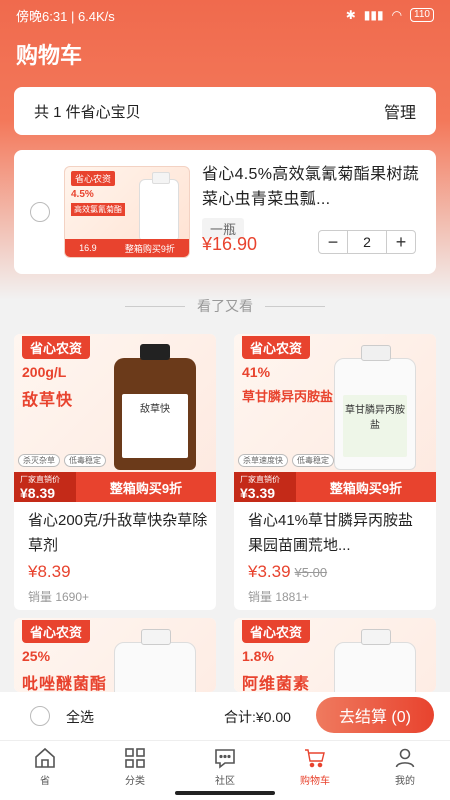  I want to click on product-image: 省心农资 1.8% 阿维菌素, so click(335, 655).